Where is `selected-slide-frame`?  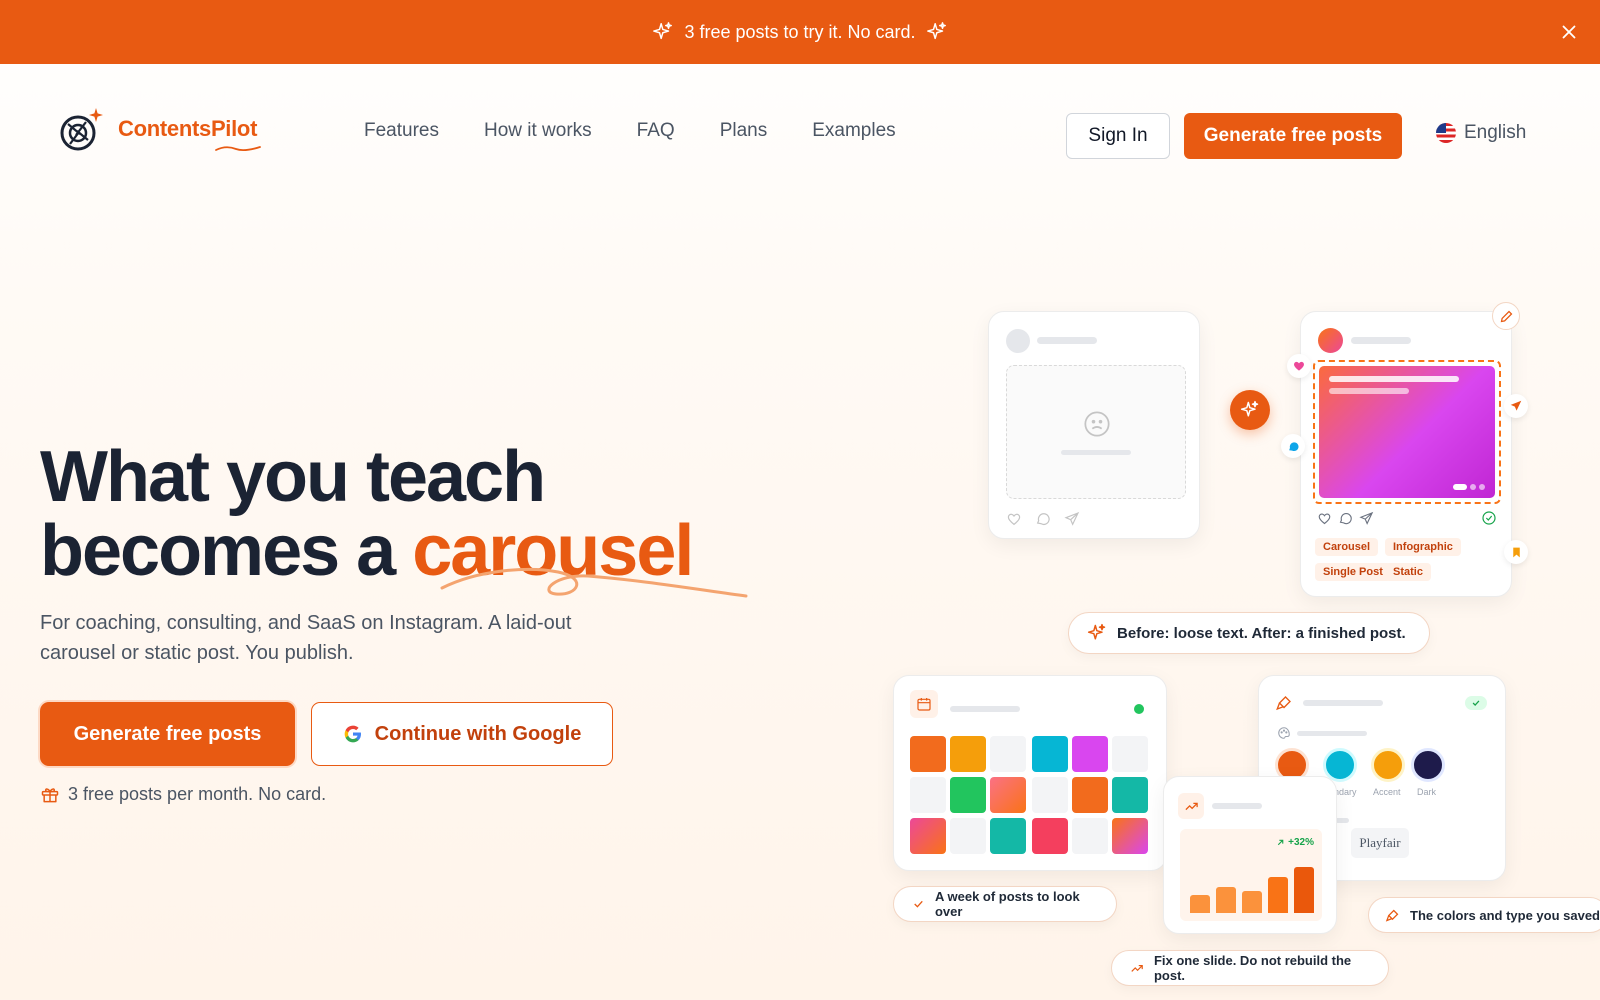
selected-slide-frame is located at coordinates (1407, 432).